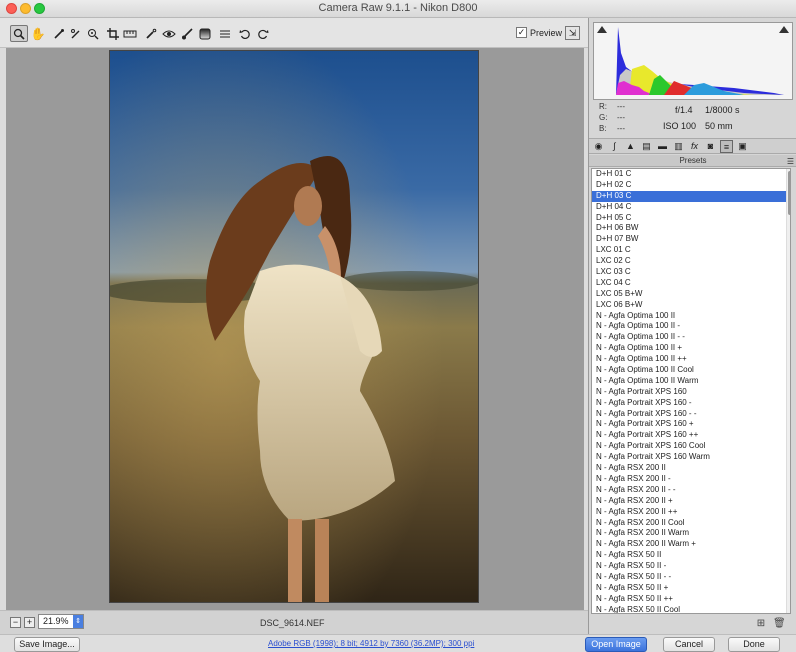 Image resolution: width=796 pixels, height=652 pixels. I want to click on preset-item: N - Agfa Optima 100 II Warm, so click(691, 381).